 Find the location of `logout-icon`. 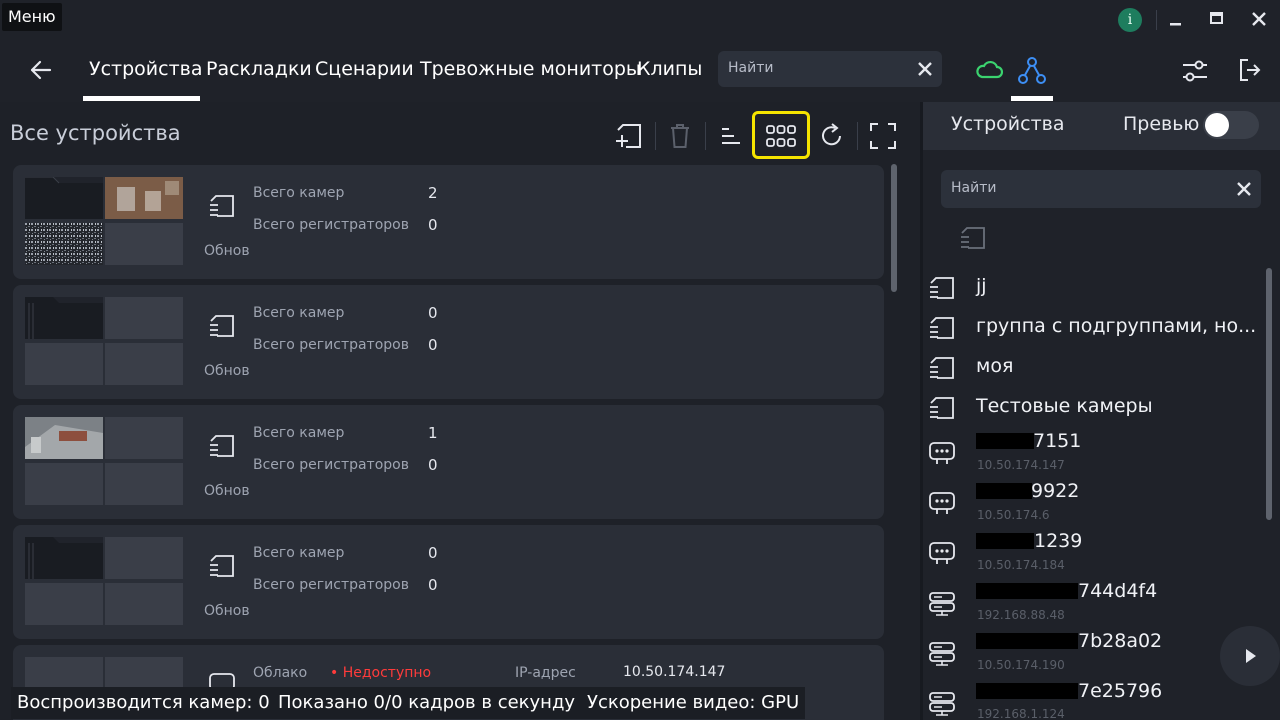

logout-icon is located at coordinates (1250, 70).